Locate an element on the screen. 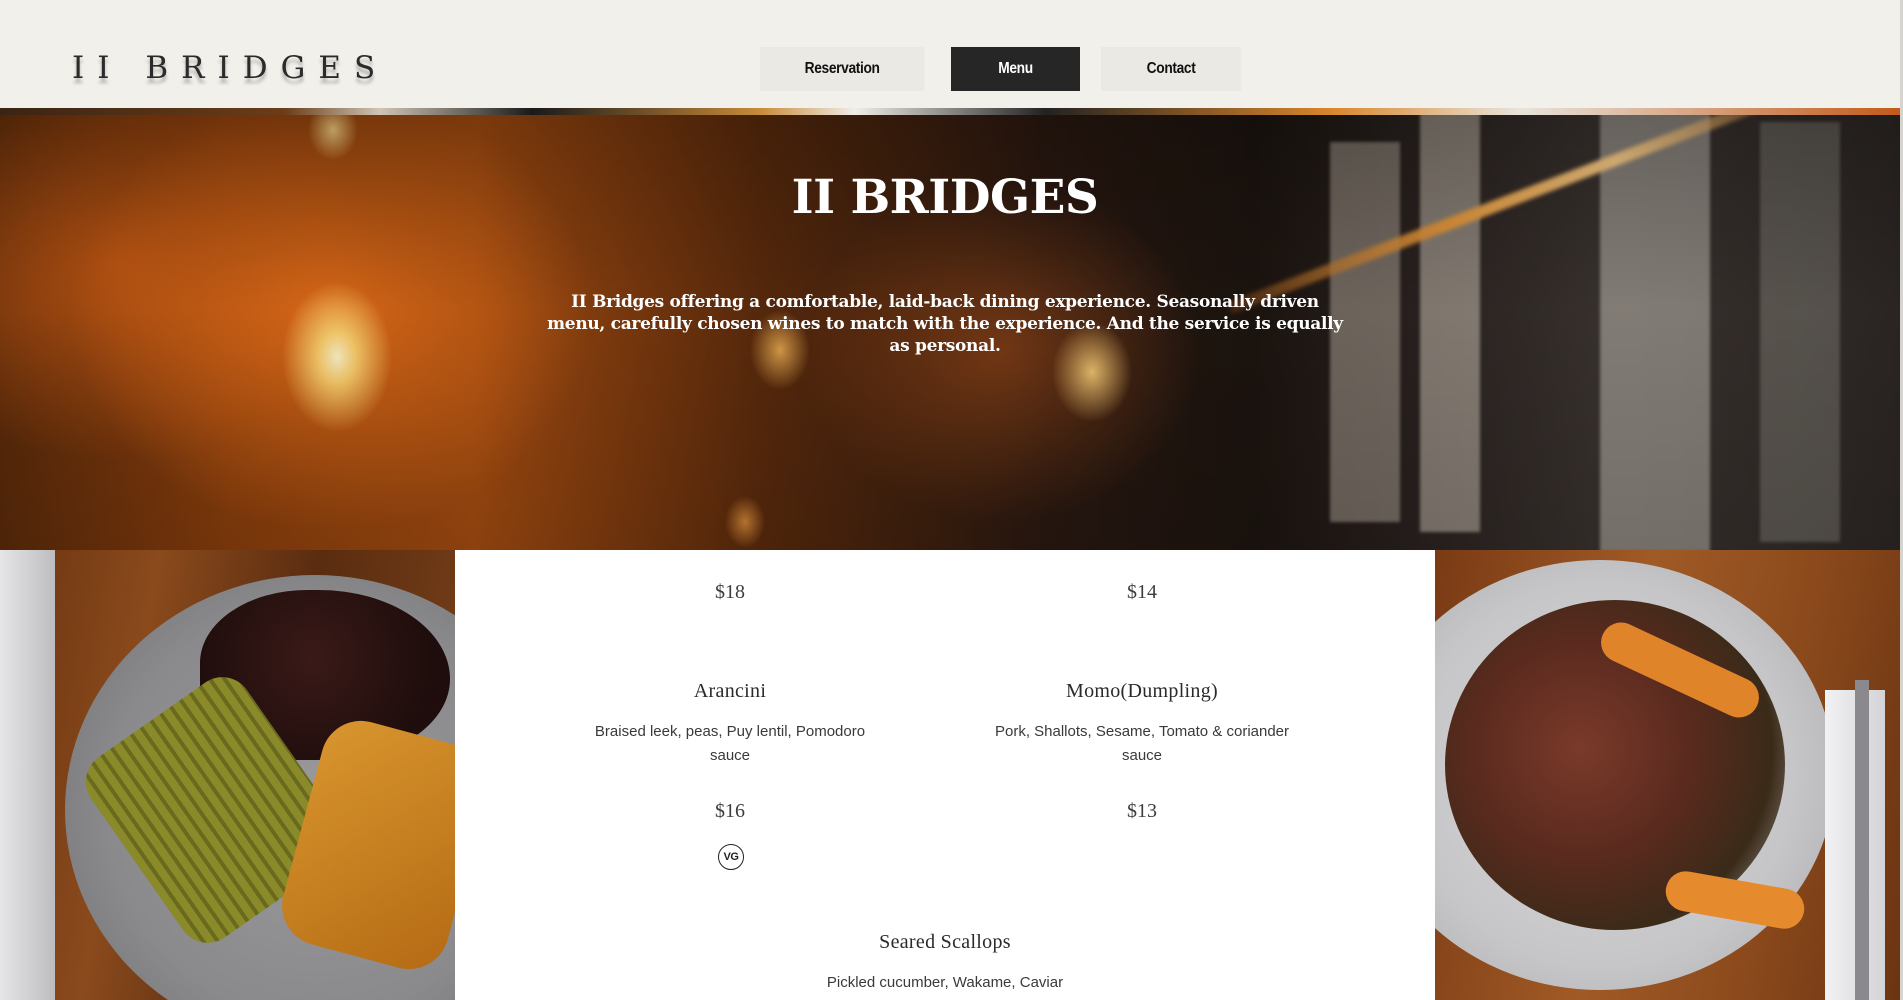 This screenshot has width=1903, height=1000. header-photo-strip is located at coordinates (950, 111).